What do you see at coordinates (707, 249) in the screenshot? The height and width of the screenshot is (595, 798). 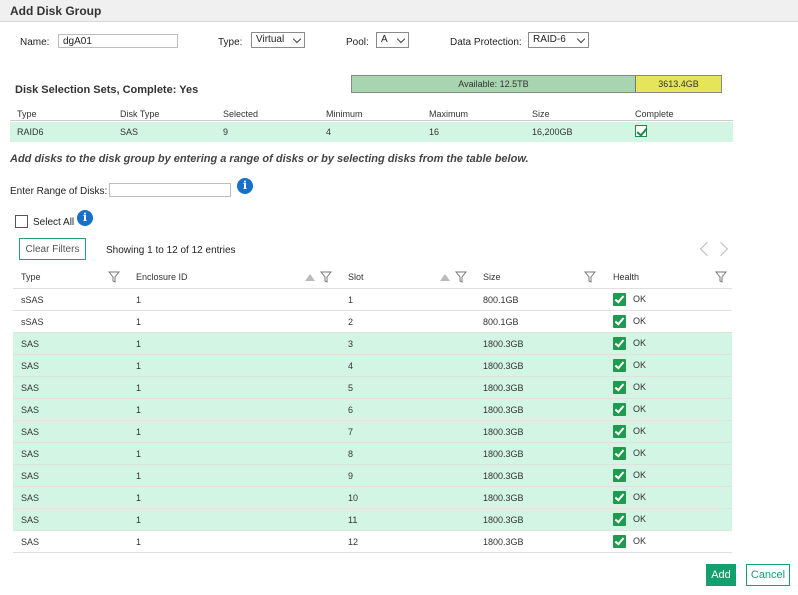 I see `previous-page-icon` at bounding box center [707, 249].